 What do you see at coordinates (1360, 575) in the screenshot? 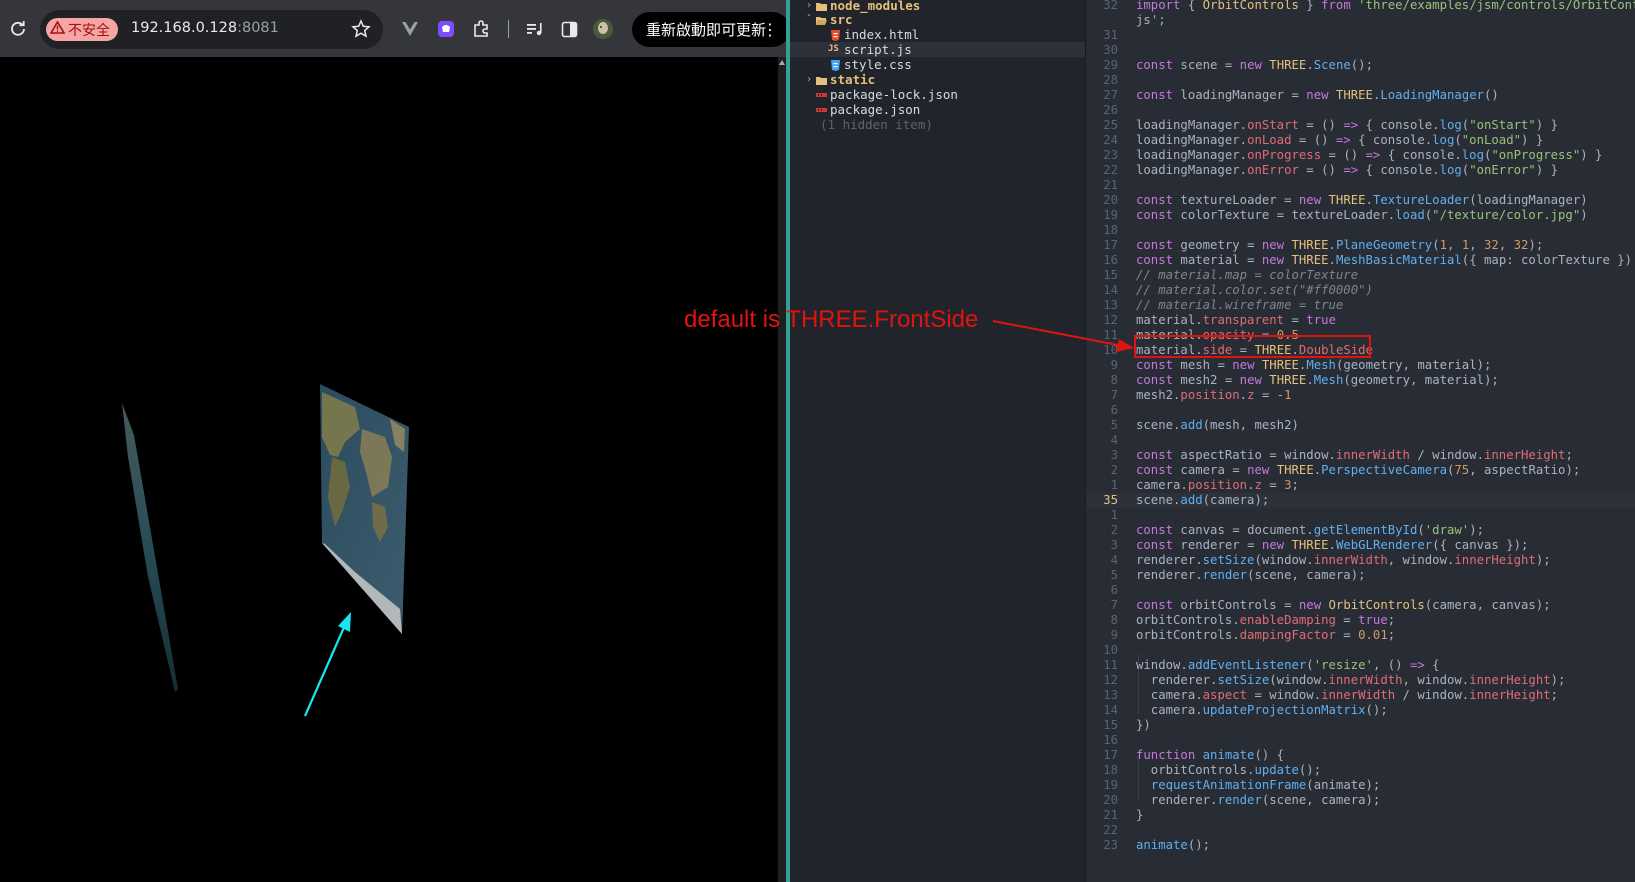
I see `code-line: 5 renderer.render(scene, camera);` at bounding box center [1360, 575].